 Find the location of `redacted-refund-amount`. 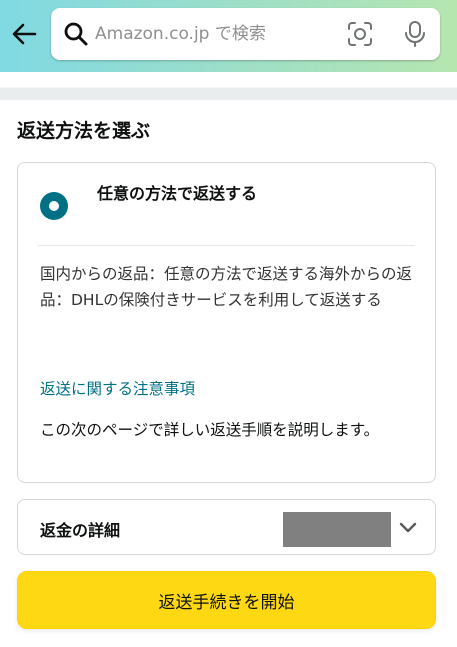

redacted-refund-amount is located at coordinates (337, 529).